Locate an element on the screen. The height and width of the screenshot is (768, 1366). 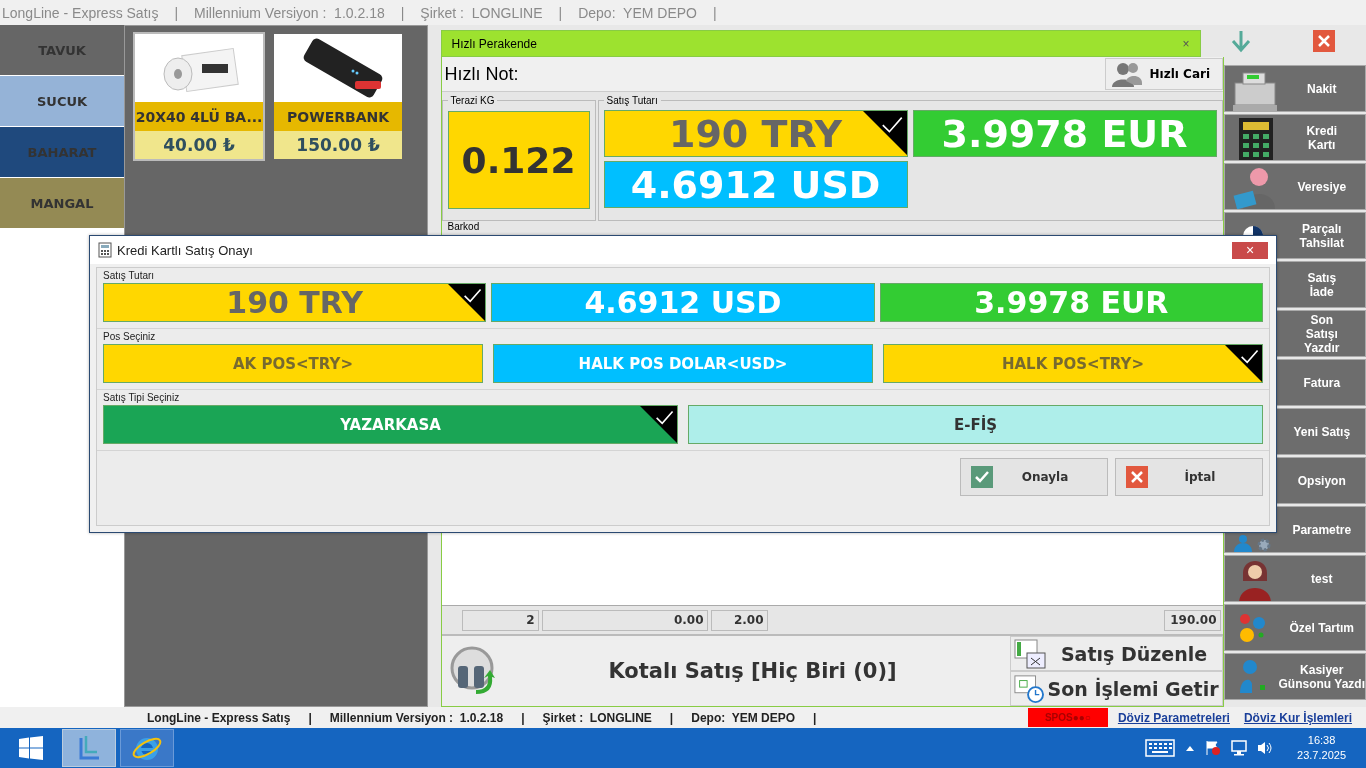
table-edit-icon is located at coordinates (1029, 653).